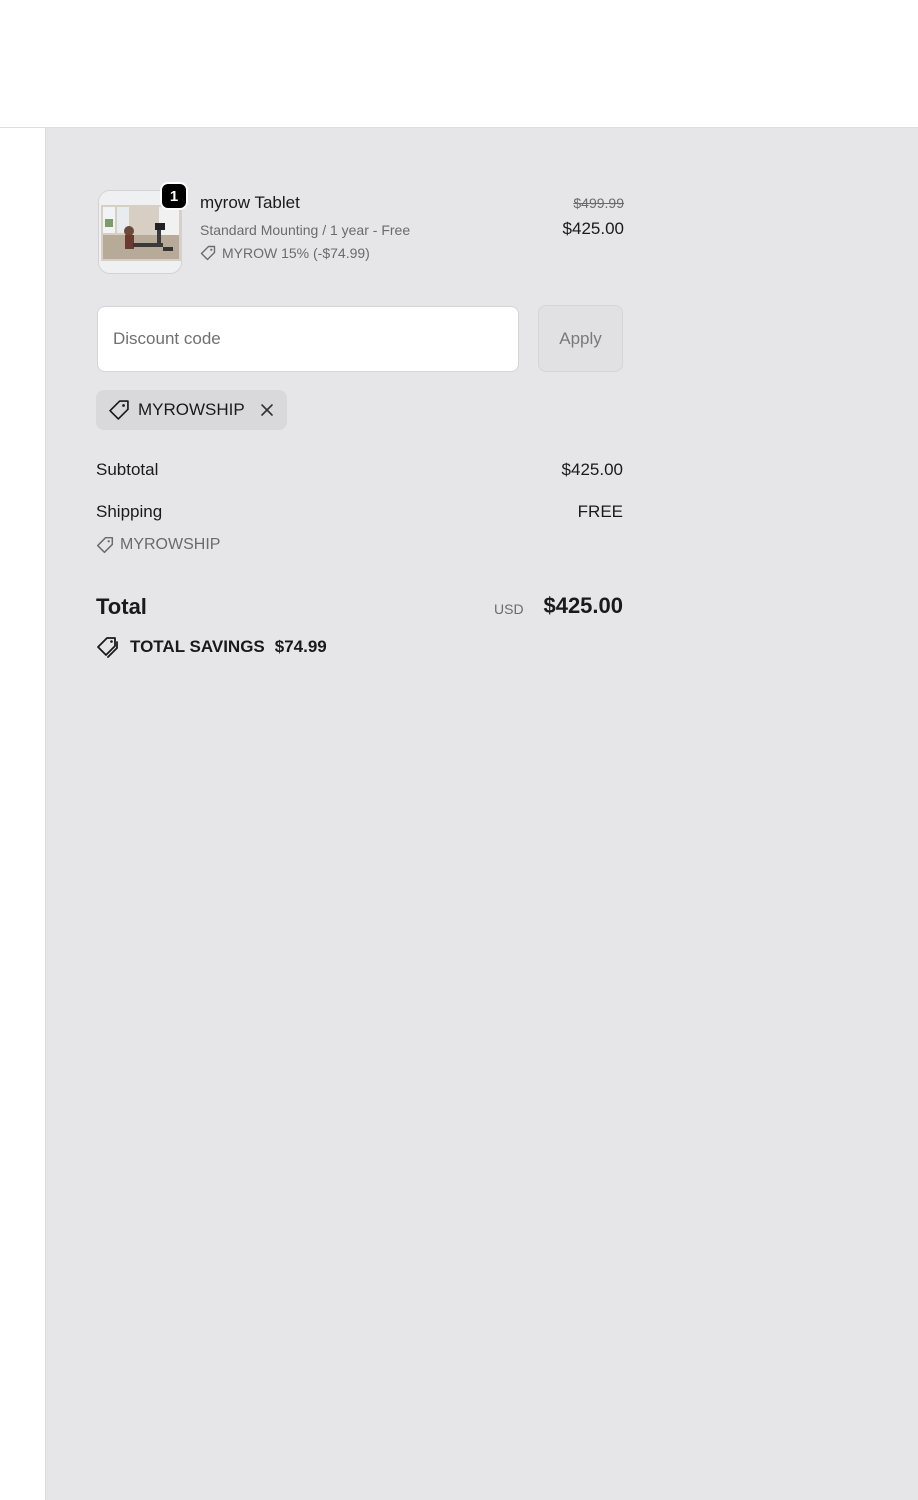  What do you see at coordinates (598, 203) in the screenshot?
I see `original-price: $499.99` at bounding box center [598, 203].